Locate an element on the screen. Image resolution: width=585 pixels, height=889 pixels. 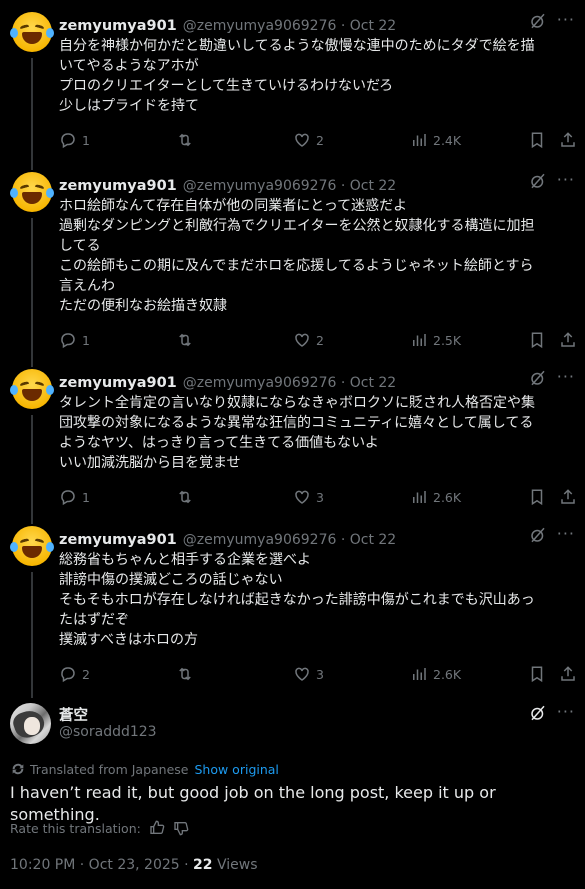
post-meta: 10:20 PM · Oct 23, 2025 · 22 Views is located at coordinates (133, 865).